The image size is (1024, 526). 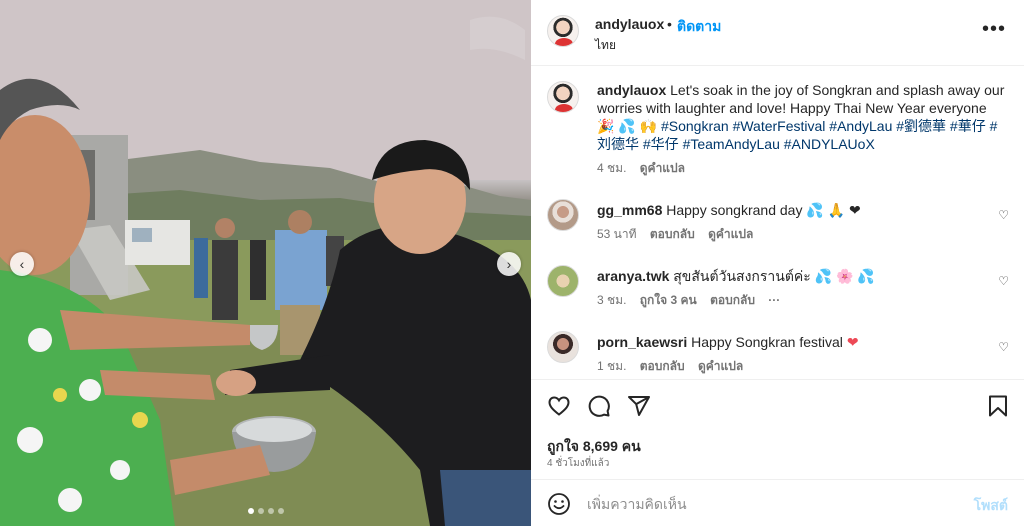 What do you see at coordinates (802, 366) in the screenshot?
I see `comment-meta: 1 ชม. ตอบกลับ ดูคำแปล` at bounding box center [802, 366].